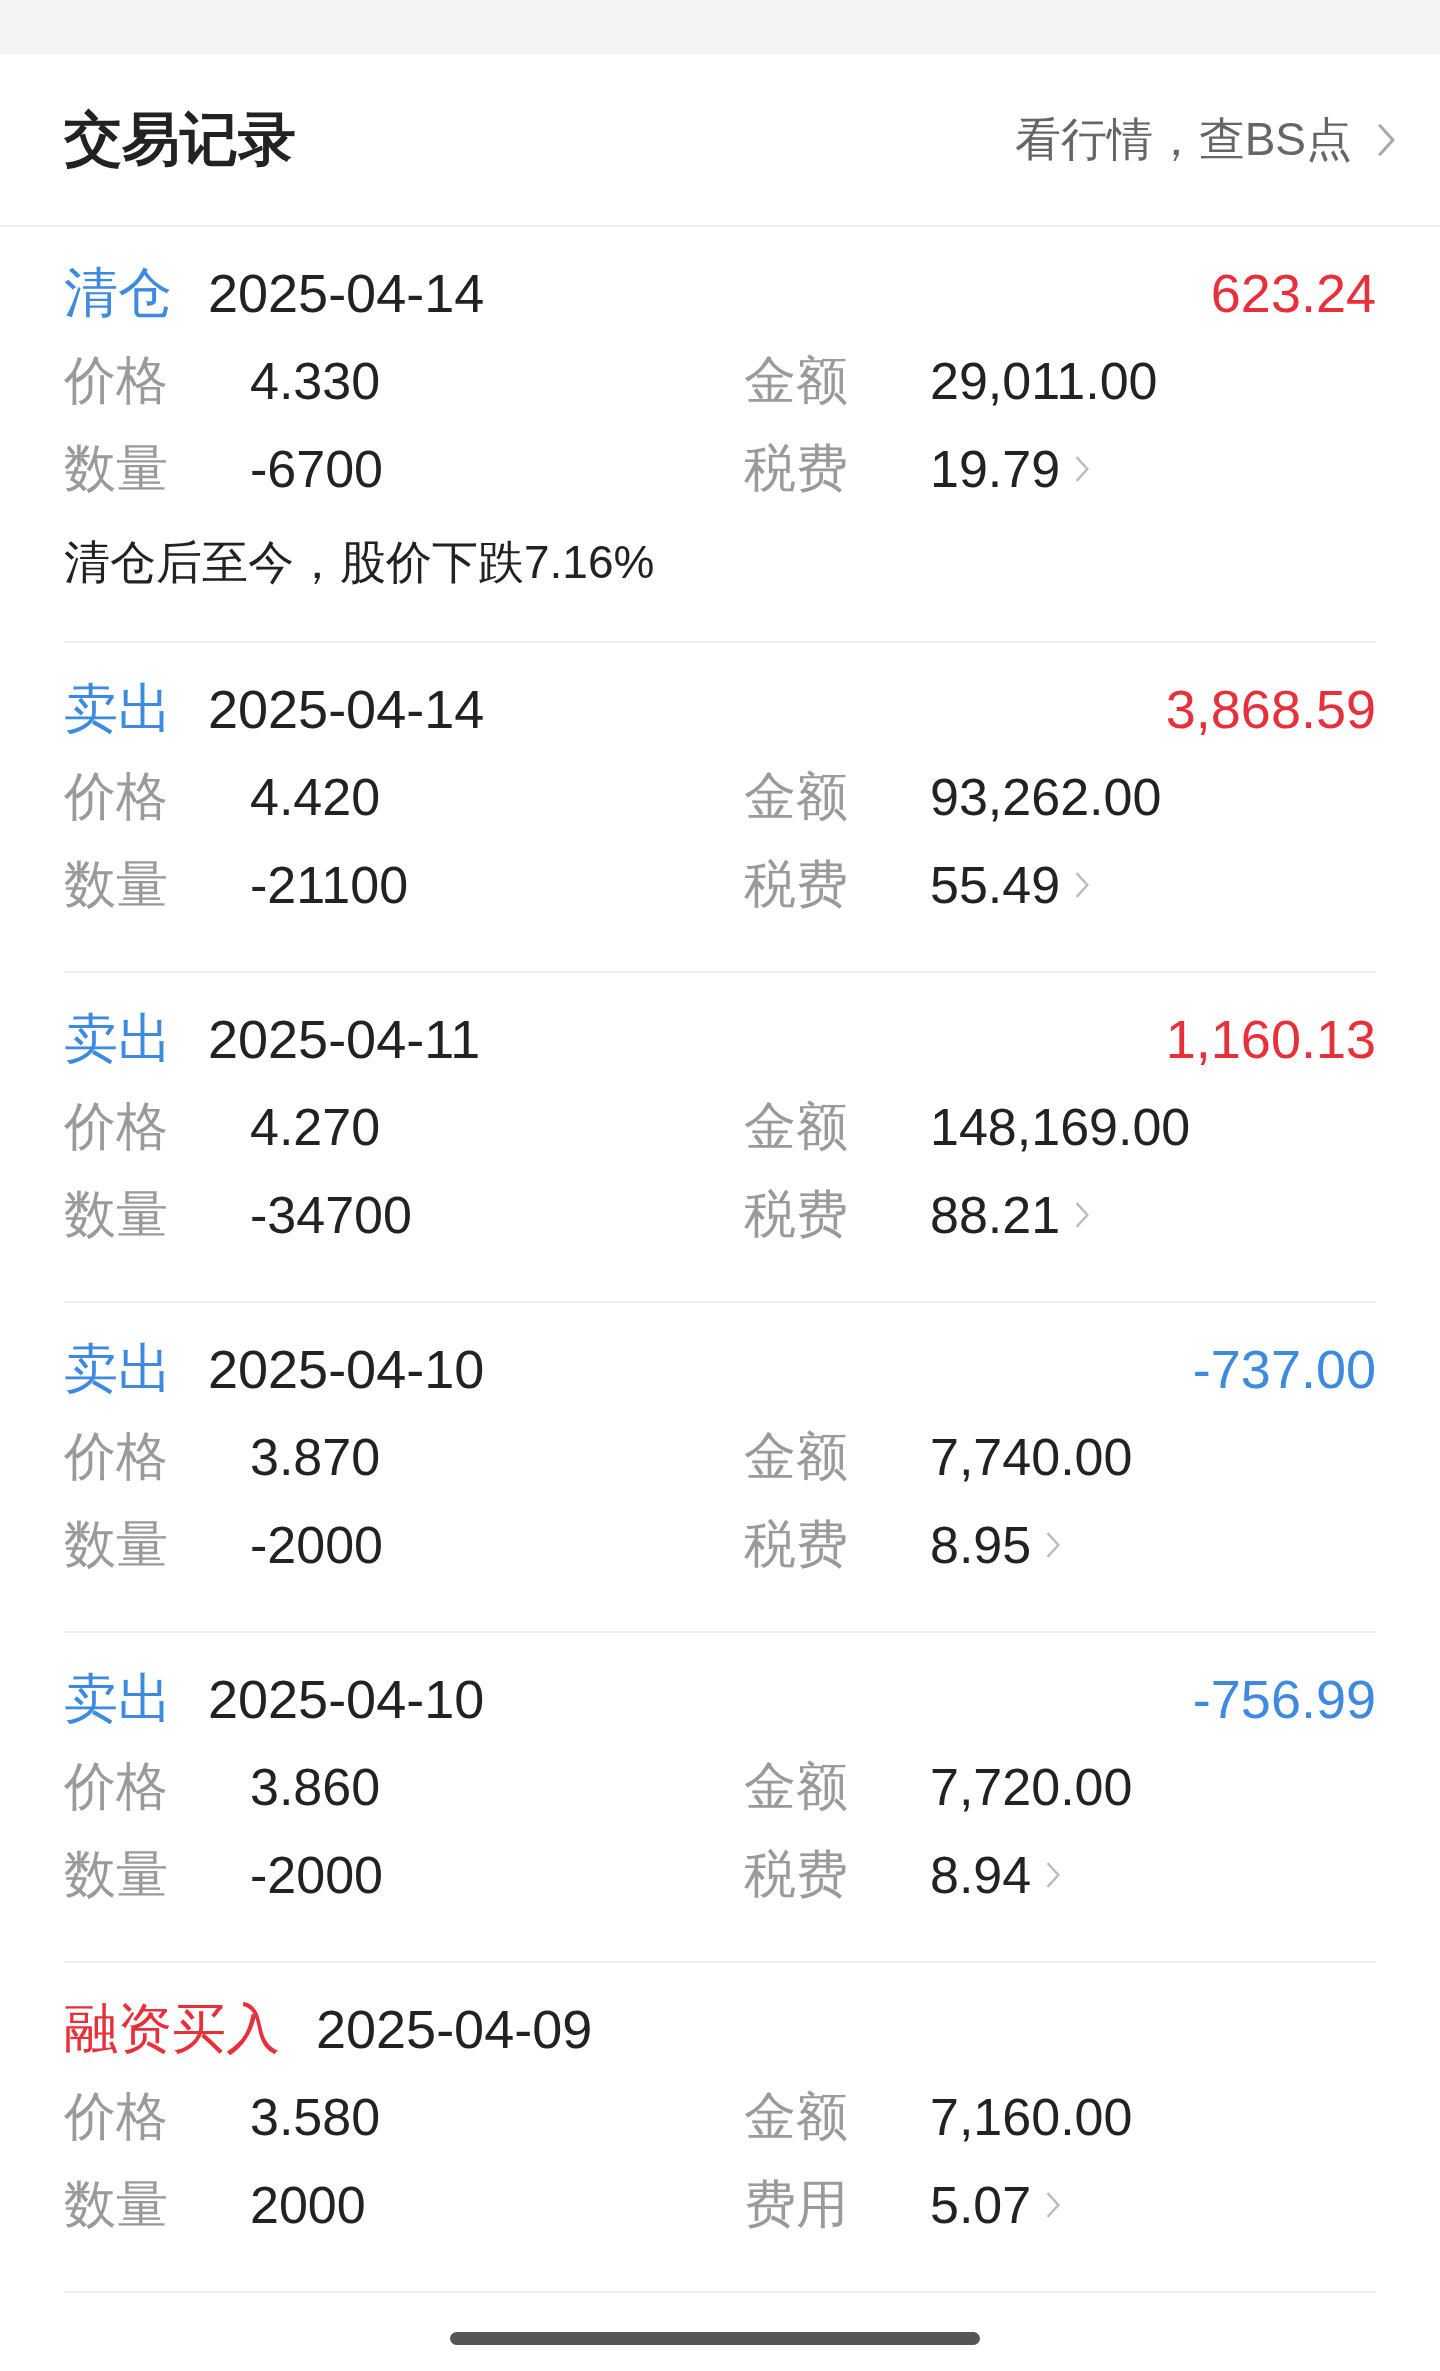 This screenshot has height=2371, width=1440. What do you see at coordinates (180, 139) in the screenshot?
I see `page-title: 交易记录` at bounding box center [180, 139].